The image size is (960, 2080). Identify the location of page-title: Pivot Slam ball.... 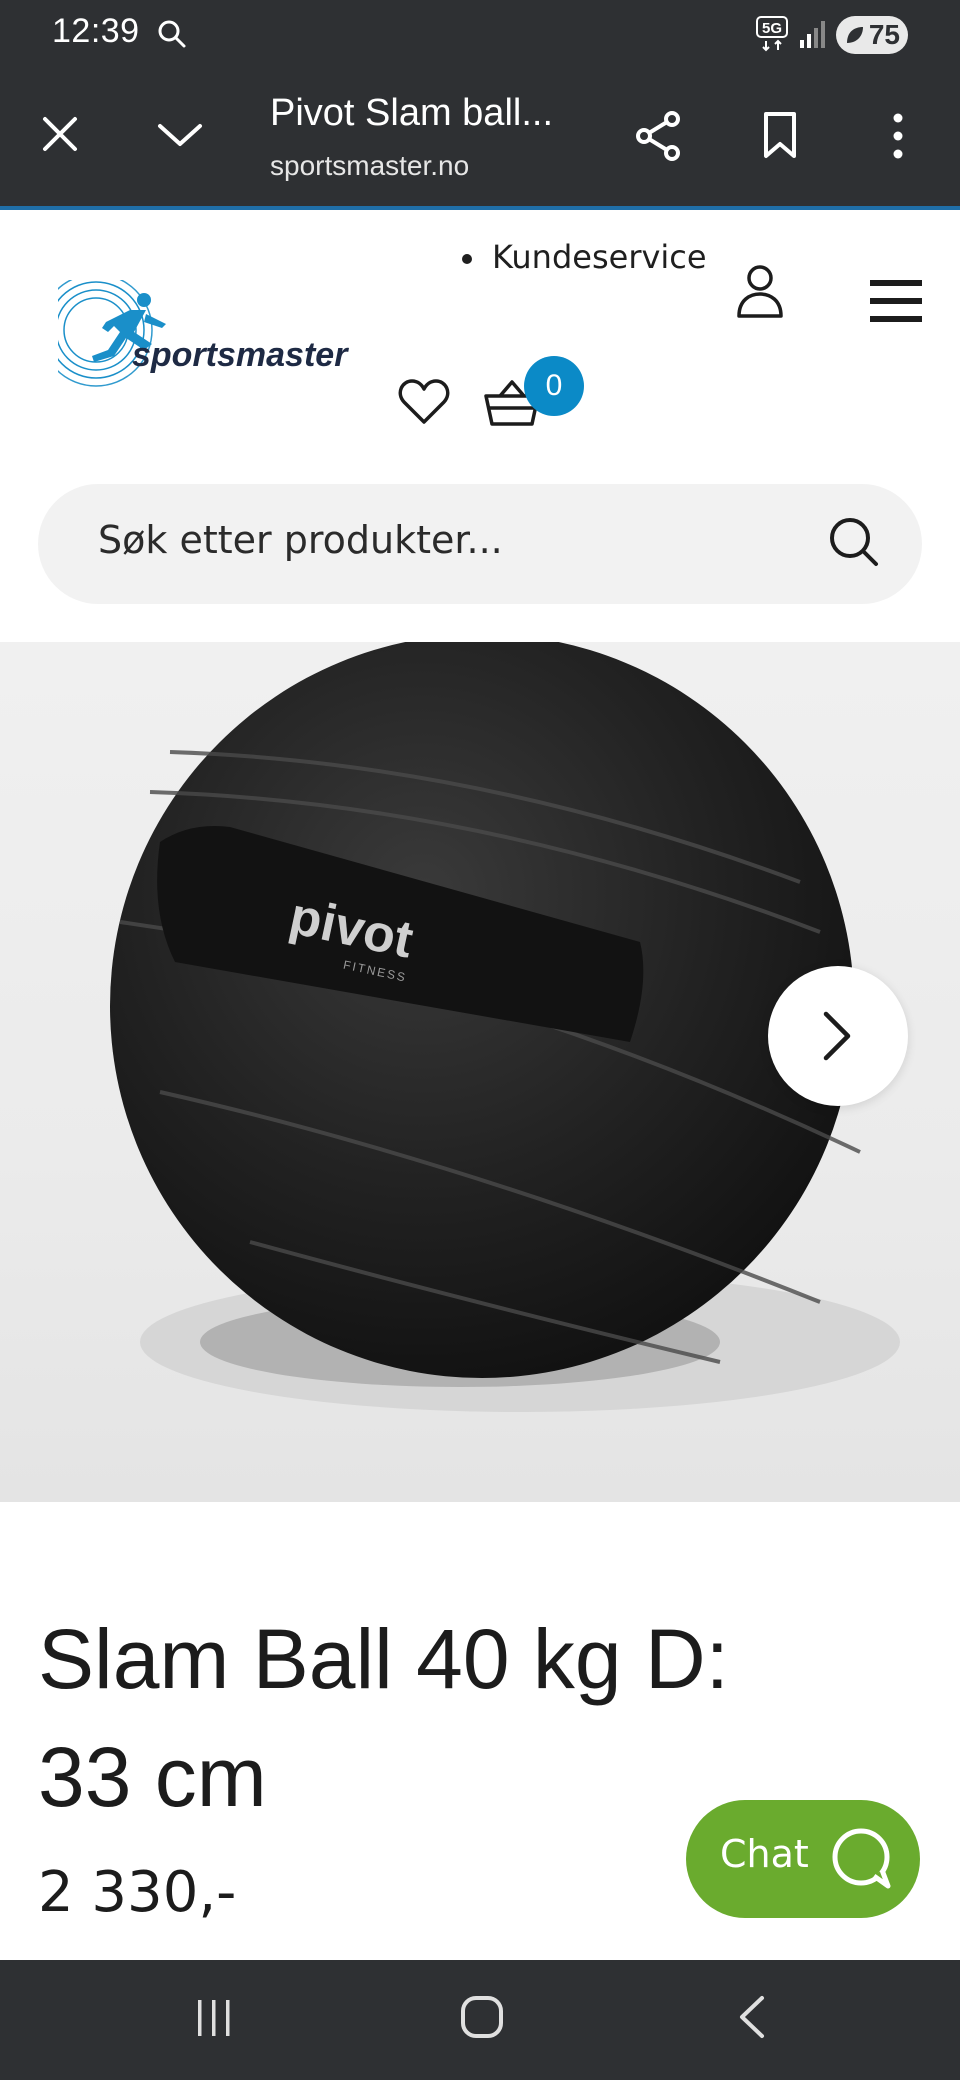
(411, 113).